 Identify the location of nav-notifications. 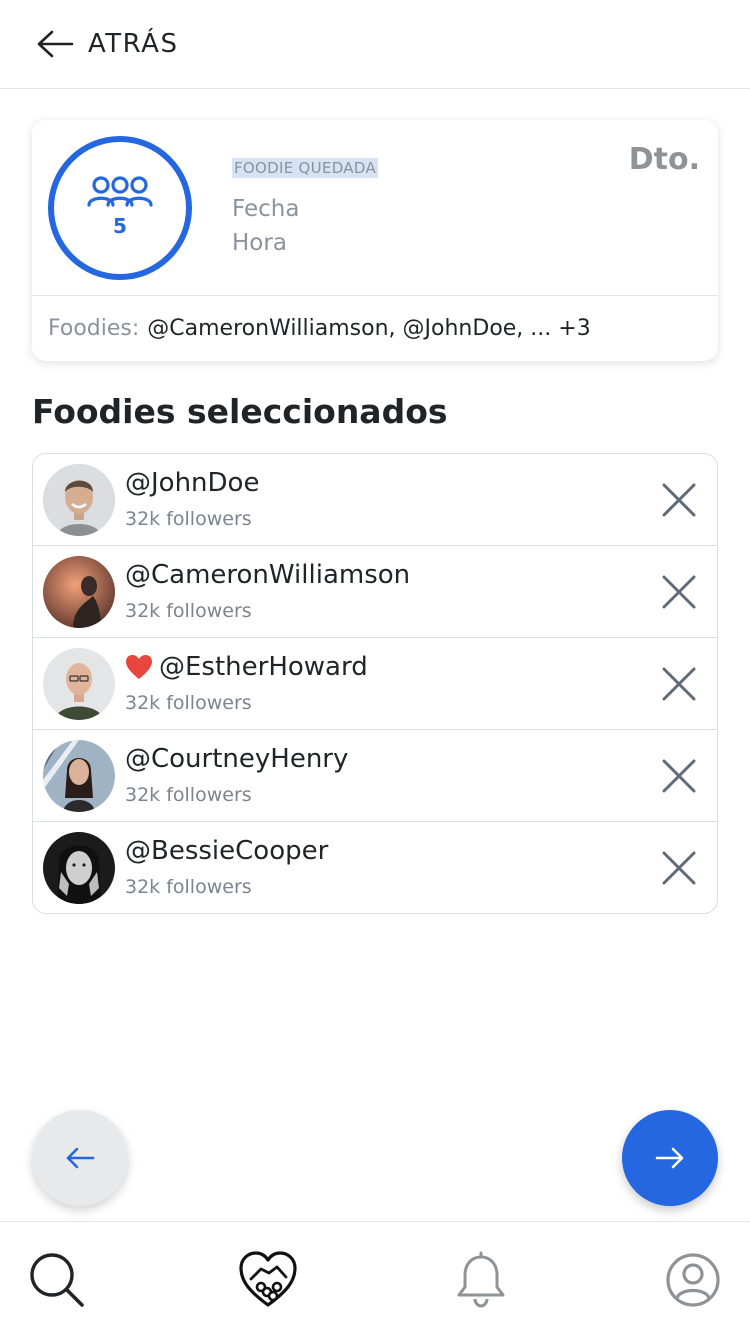
(481, 1280).